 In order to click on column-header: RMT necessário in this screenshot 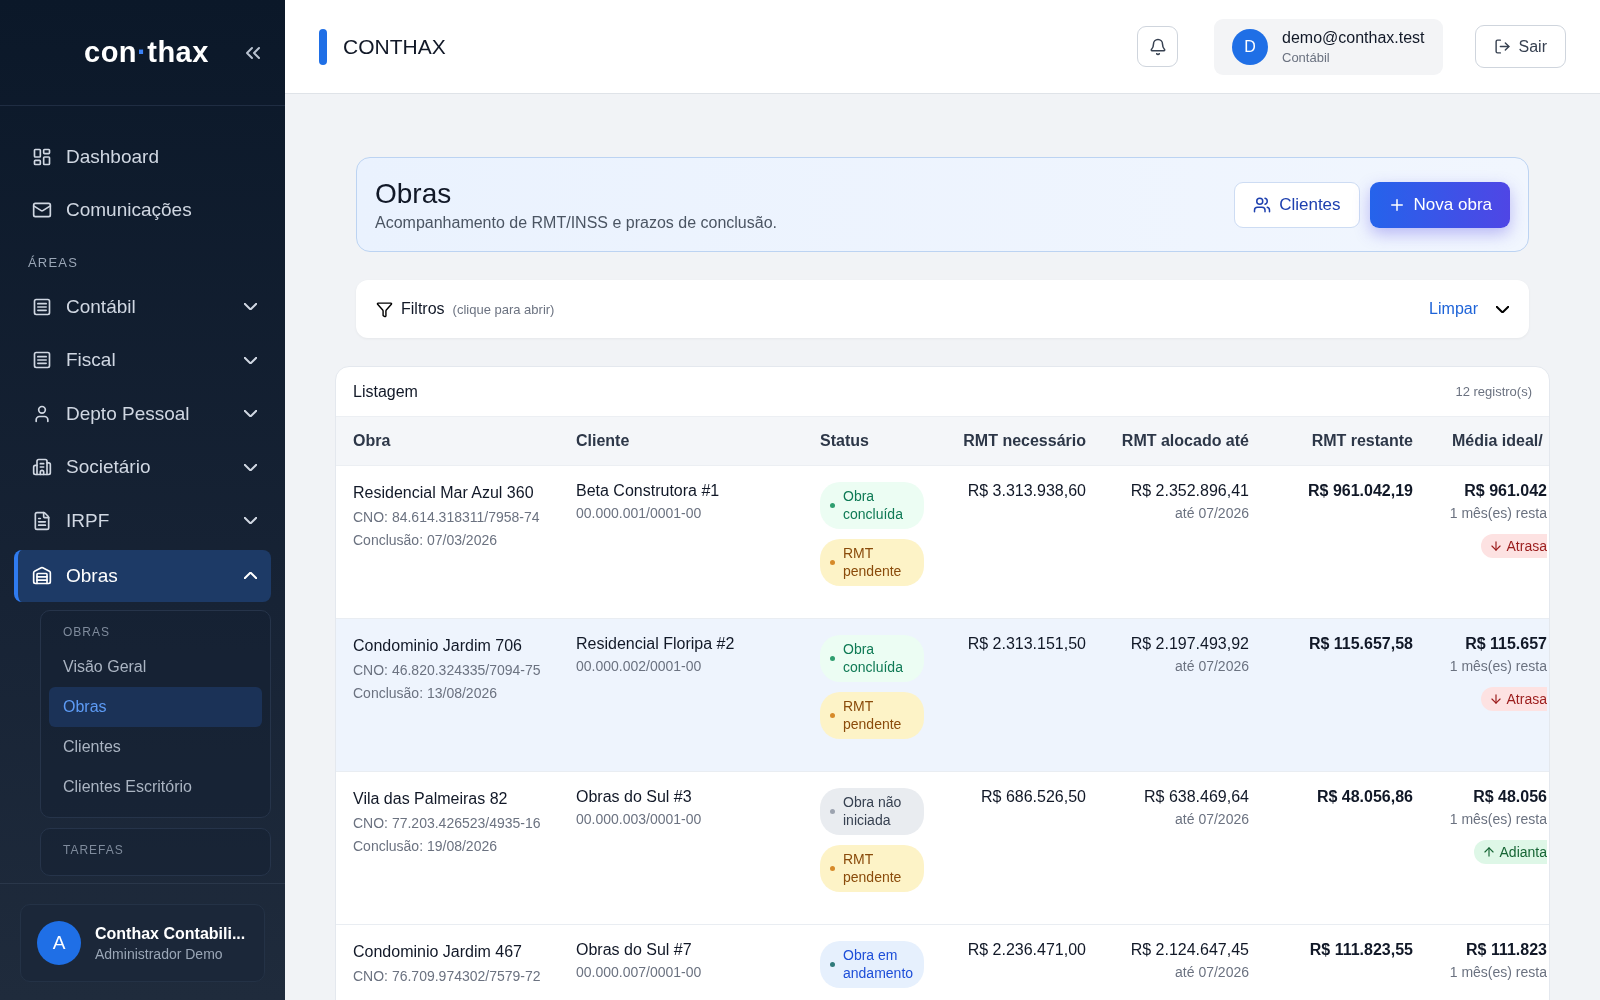, I will do `click(1024, 441)`.